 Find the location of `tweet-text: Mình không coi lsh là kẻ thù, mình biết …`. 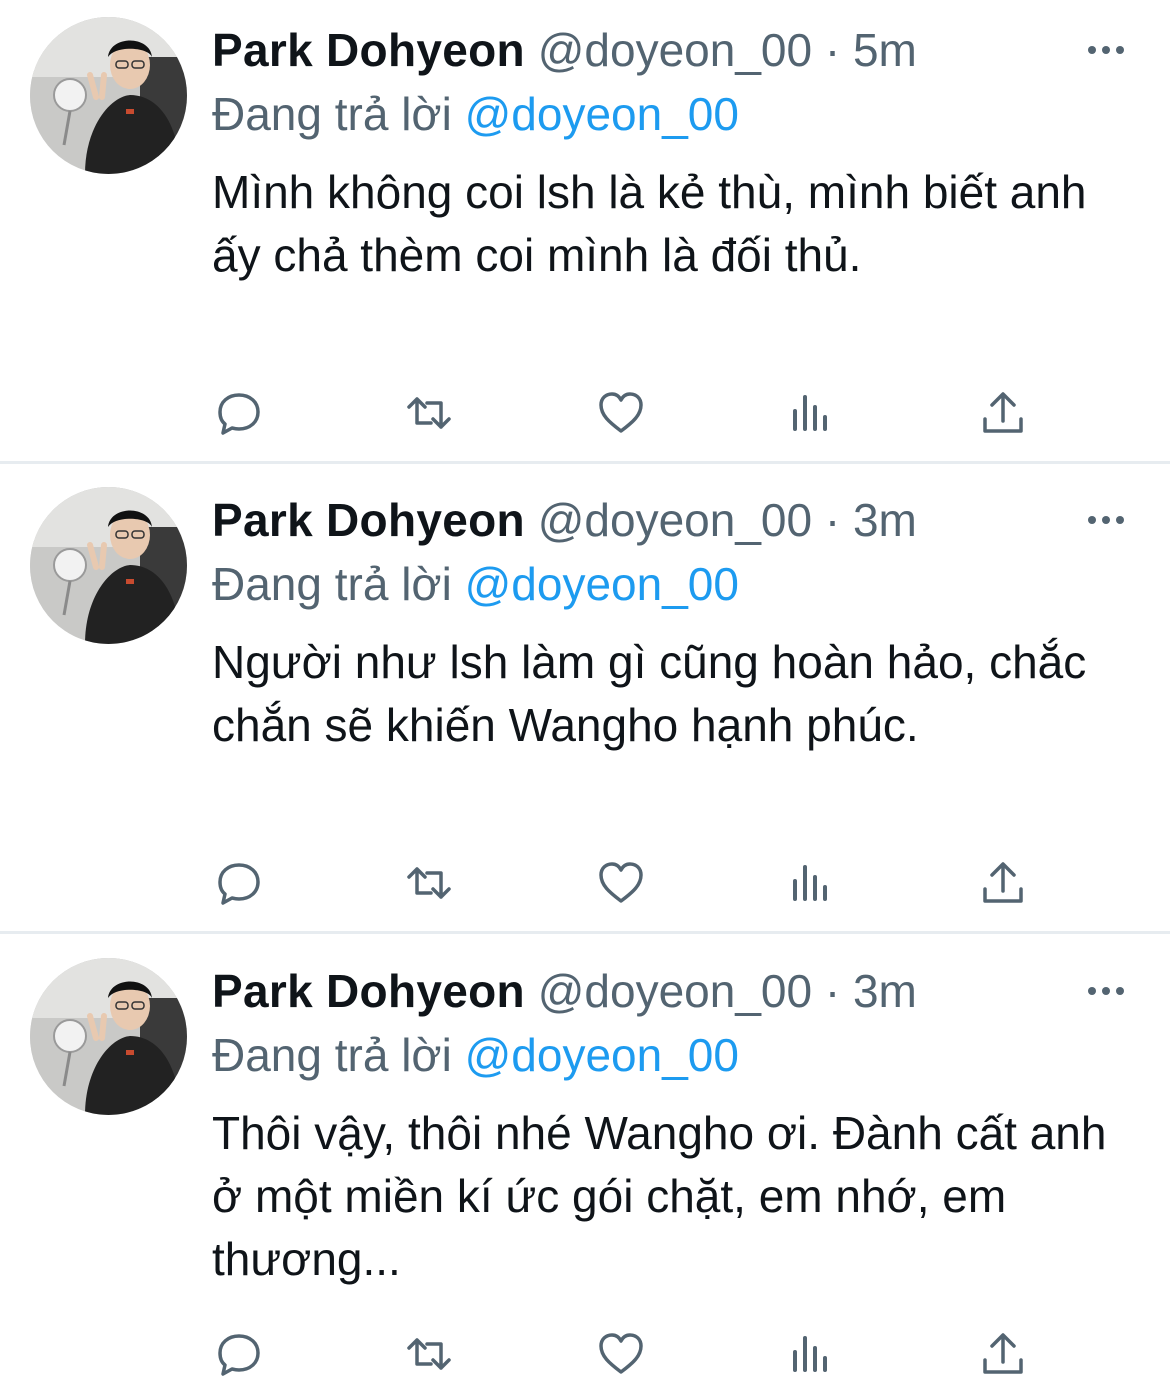

tweet-text: Mình không coi lsh là kẻ thù, mình biết … is located at coordinates (649, 223).